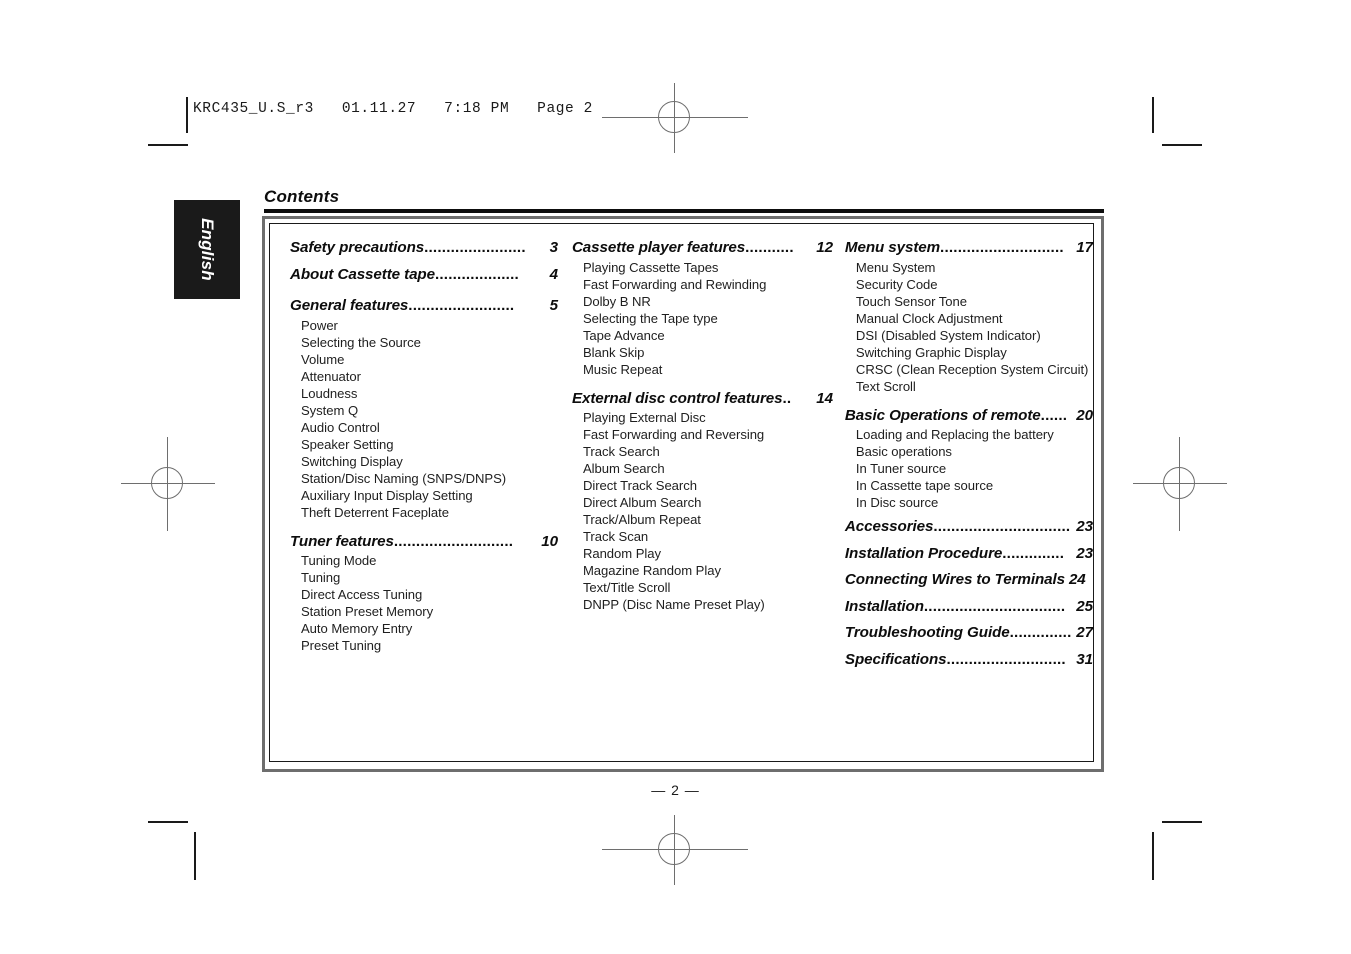 Image resolution: width=1351 pixels, height=954 pixels. What do you see at coordinates (424, 427) in the screenshot?
I see `toc-entry-sub: Audio Control` at bounding box center [424, 427].